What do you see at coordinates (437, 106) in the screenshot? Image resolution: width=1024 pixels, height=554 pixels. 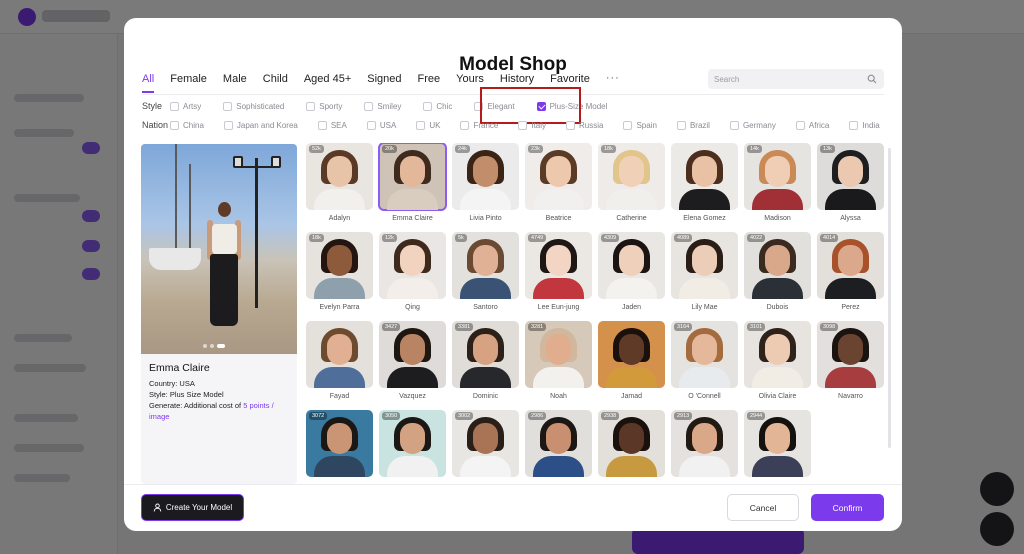 I see `style-option-chic: Chic` at bounding box center [437, 106].